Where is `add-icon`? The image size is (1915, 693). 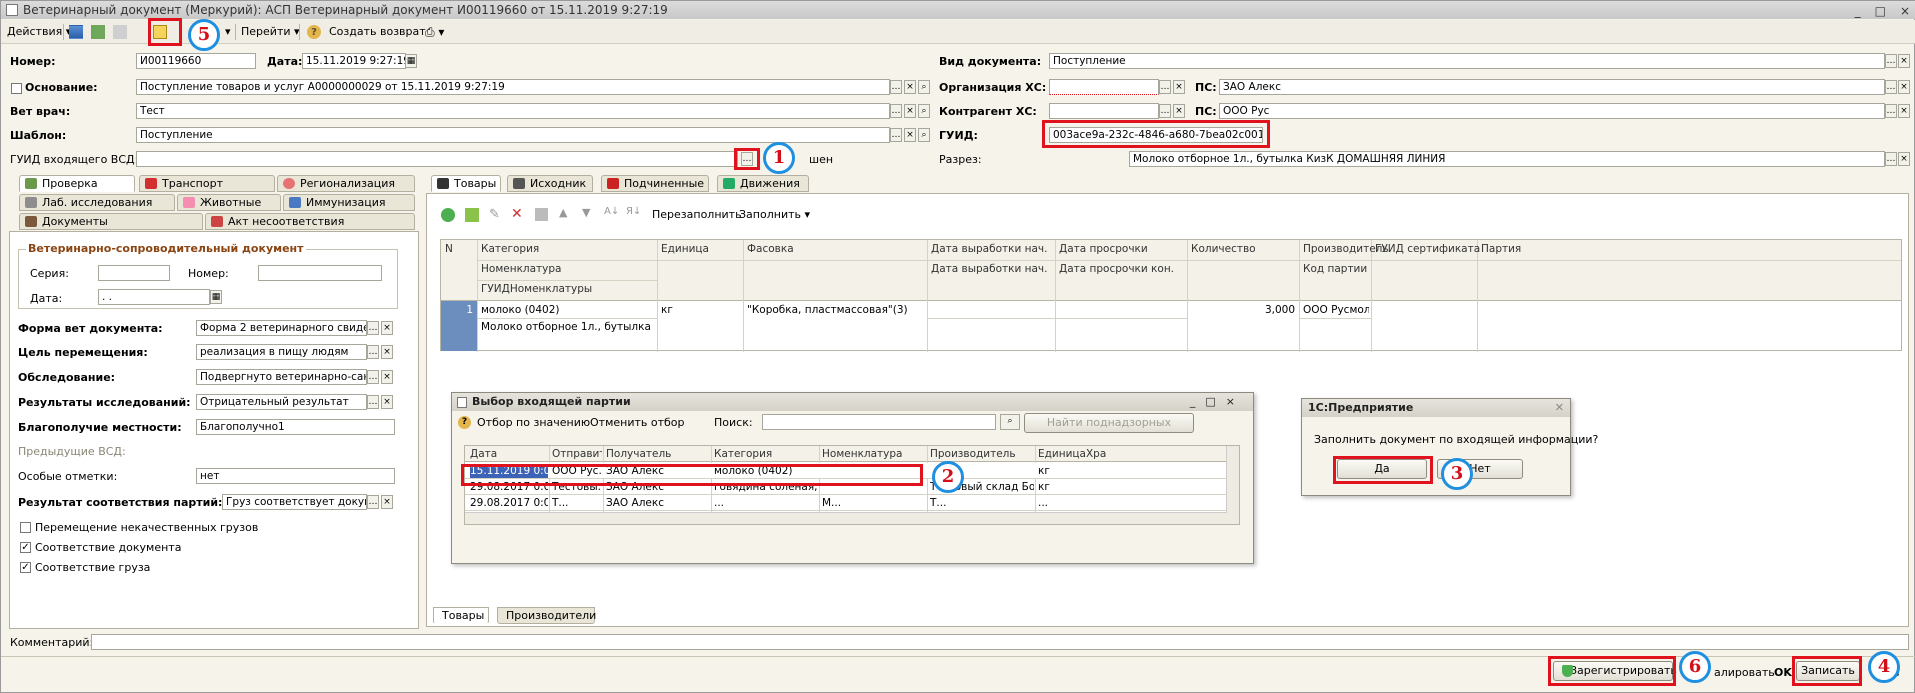 add-icon is located at coordinates (448, 215).